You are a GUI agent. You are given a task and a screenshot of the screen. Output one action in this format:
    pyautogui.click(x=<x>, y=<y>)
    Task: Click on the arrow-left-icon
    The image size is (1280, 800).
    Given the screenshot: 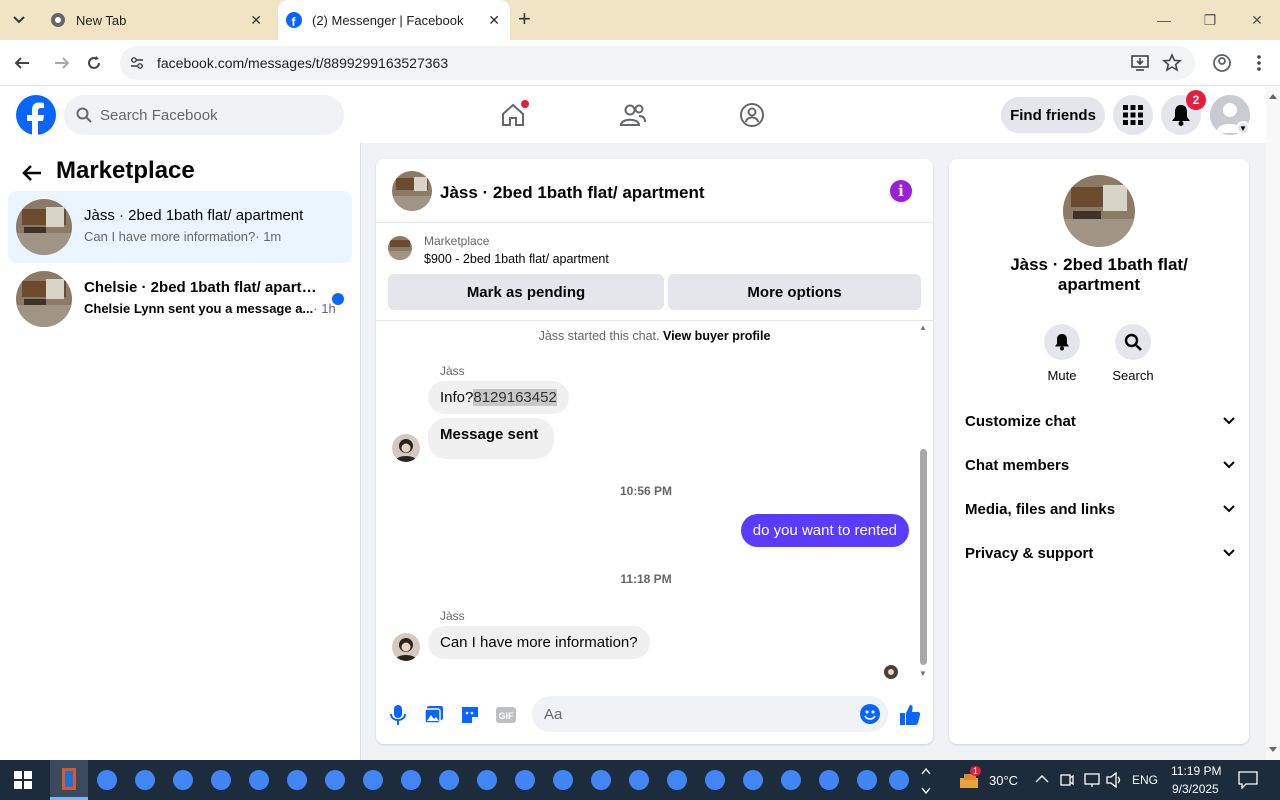 What is the action you would take?
    pyautogui.click(x=31, y=173)
    